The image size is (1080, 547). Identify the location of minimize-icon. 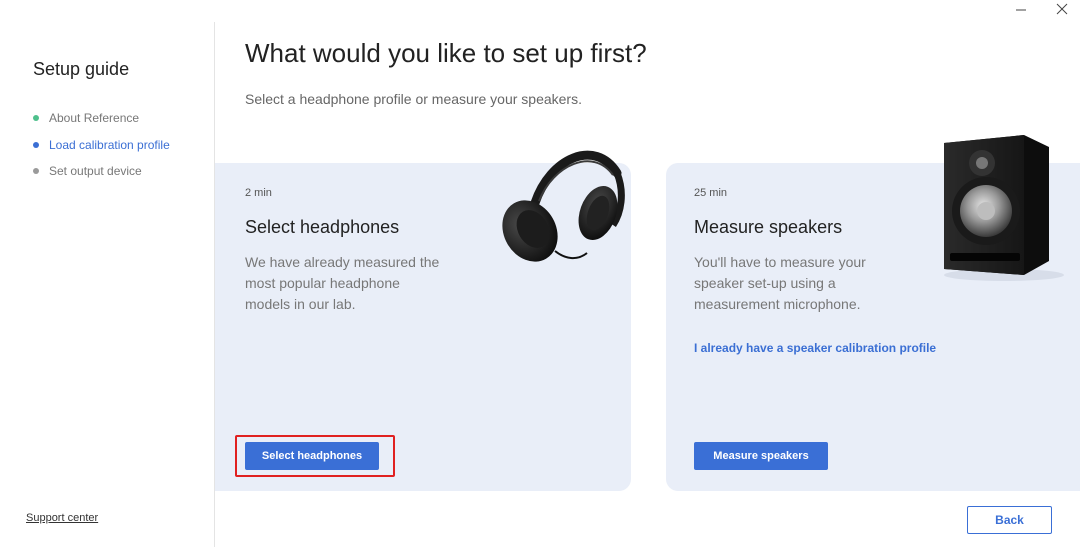
(1021, 10).